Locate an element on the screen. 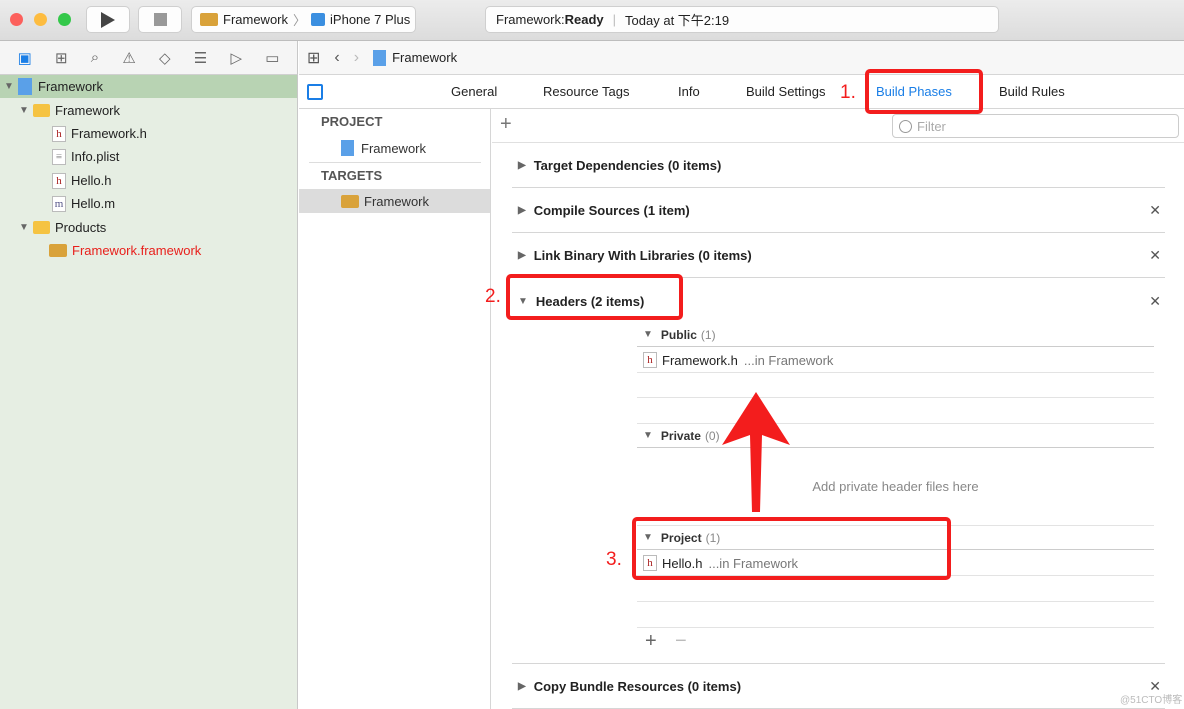  item-label: Framework.framework is located at coordinates (137, 250).